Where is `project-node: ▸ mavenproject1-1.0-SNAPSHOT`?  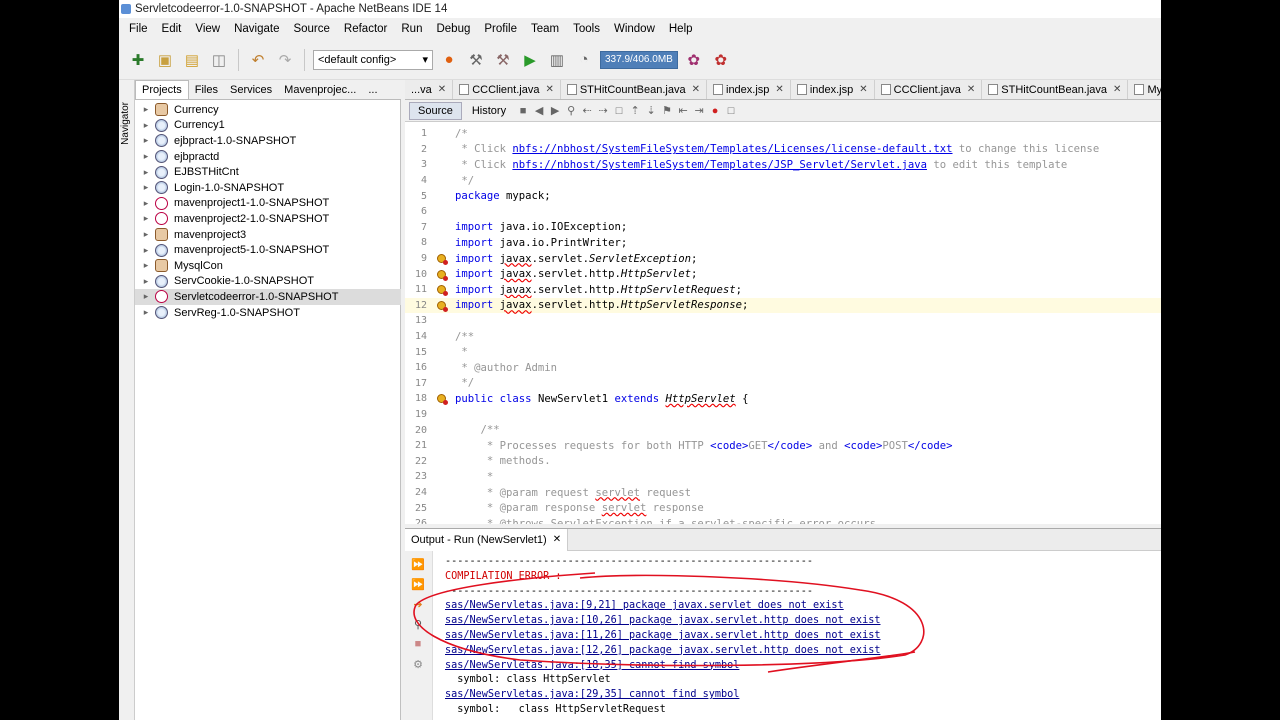
project-node: ▸ mavenproject1-1.0-SNAPSHOT is located at coordinates (268, 204).